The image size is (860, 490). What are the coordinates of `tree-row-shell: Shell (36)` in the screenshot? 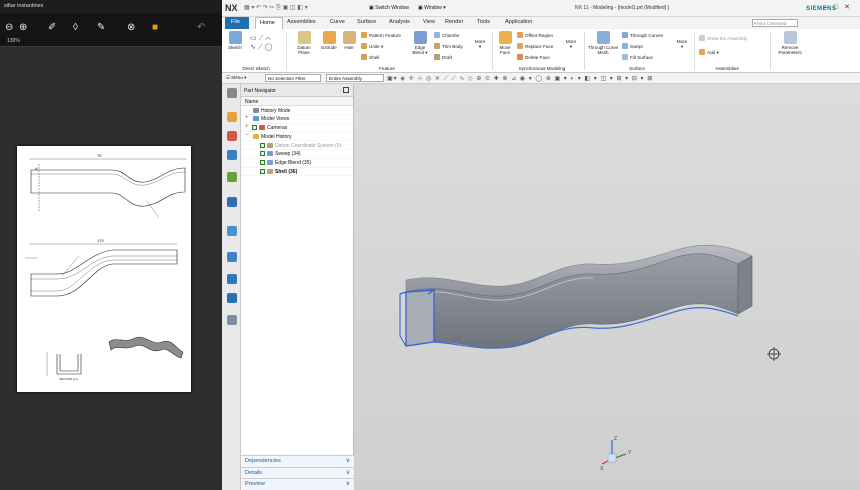 It's located at (297, 172).